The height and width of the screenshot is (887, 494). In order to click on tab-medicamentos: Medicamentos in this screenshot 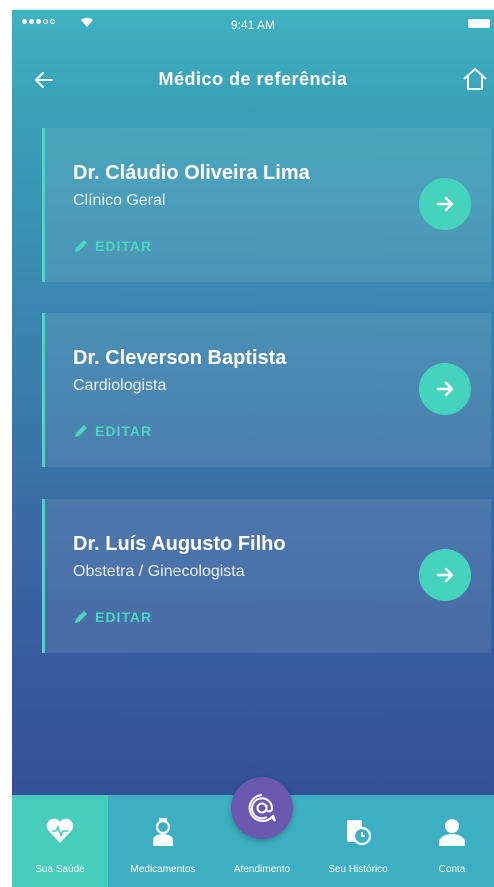, I will do `click(163, 841)`.